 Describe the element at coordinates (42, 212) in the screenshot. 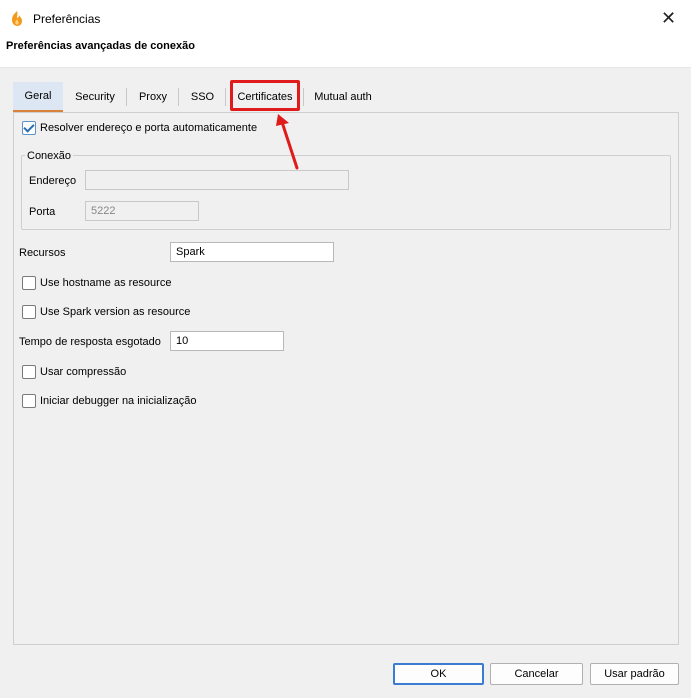

I see `port-label: Porta` at that location.